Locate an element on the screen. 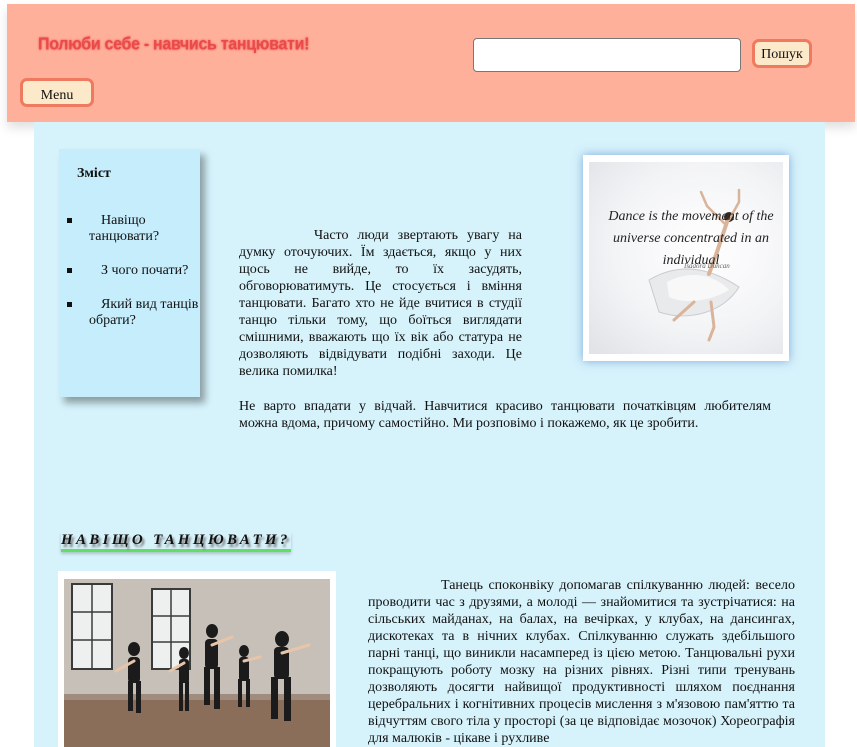 Image resolution: width=857 pixels, height=747 pixels. toc-title: Зміст is located at coordinates (94, 173).